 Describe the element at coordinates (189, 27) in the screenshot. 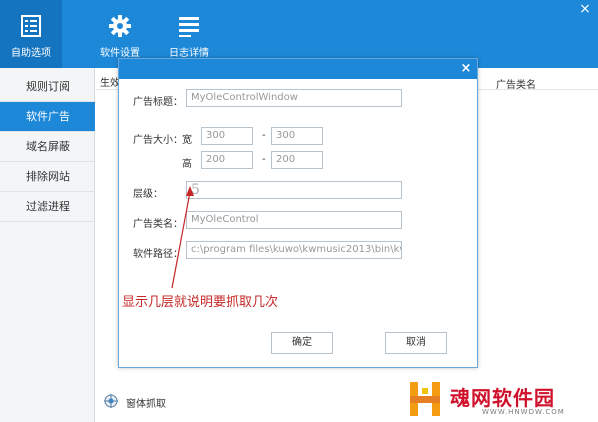

I see `log-list-icon` at that location.